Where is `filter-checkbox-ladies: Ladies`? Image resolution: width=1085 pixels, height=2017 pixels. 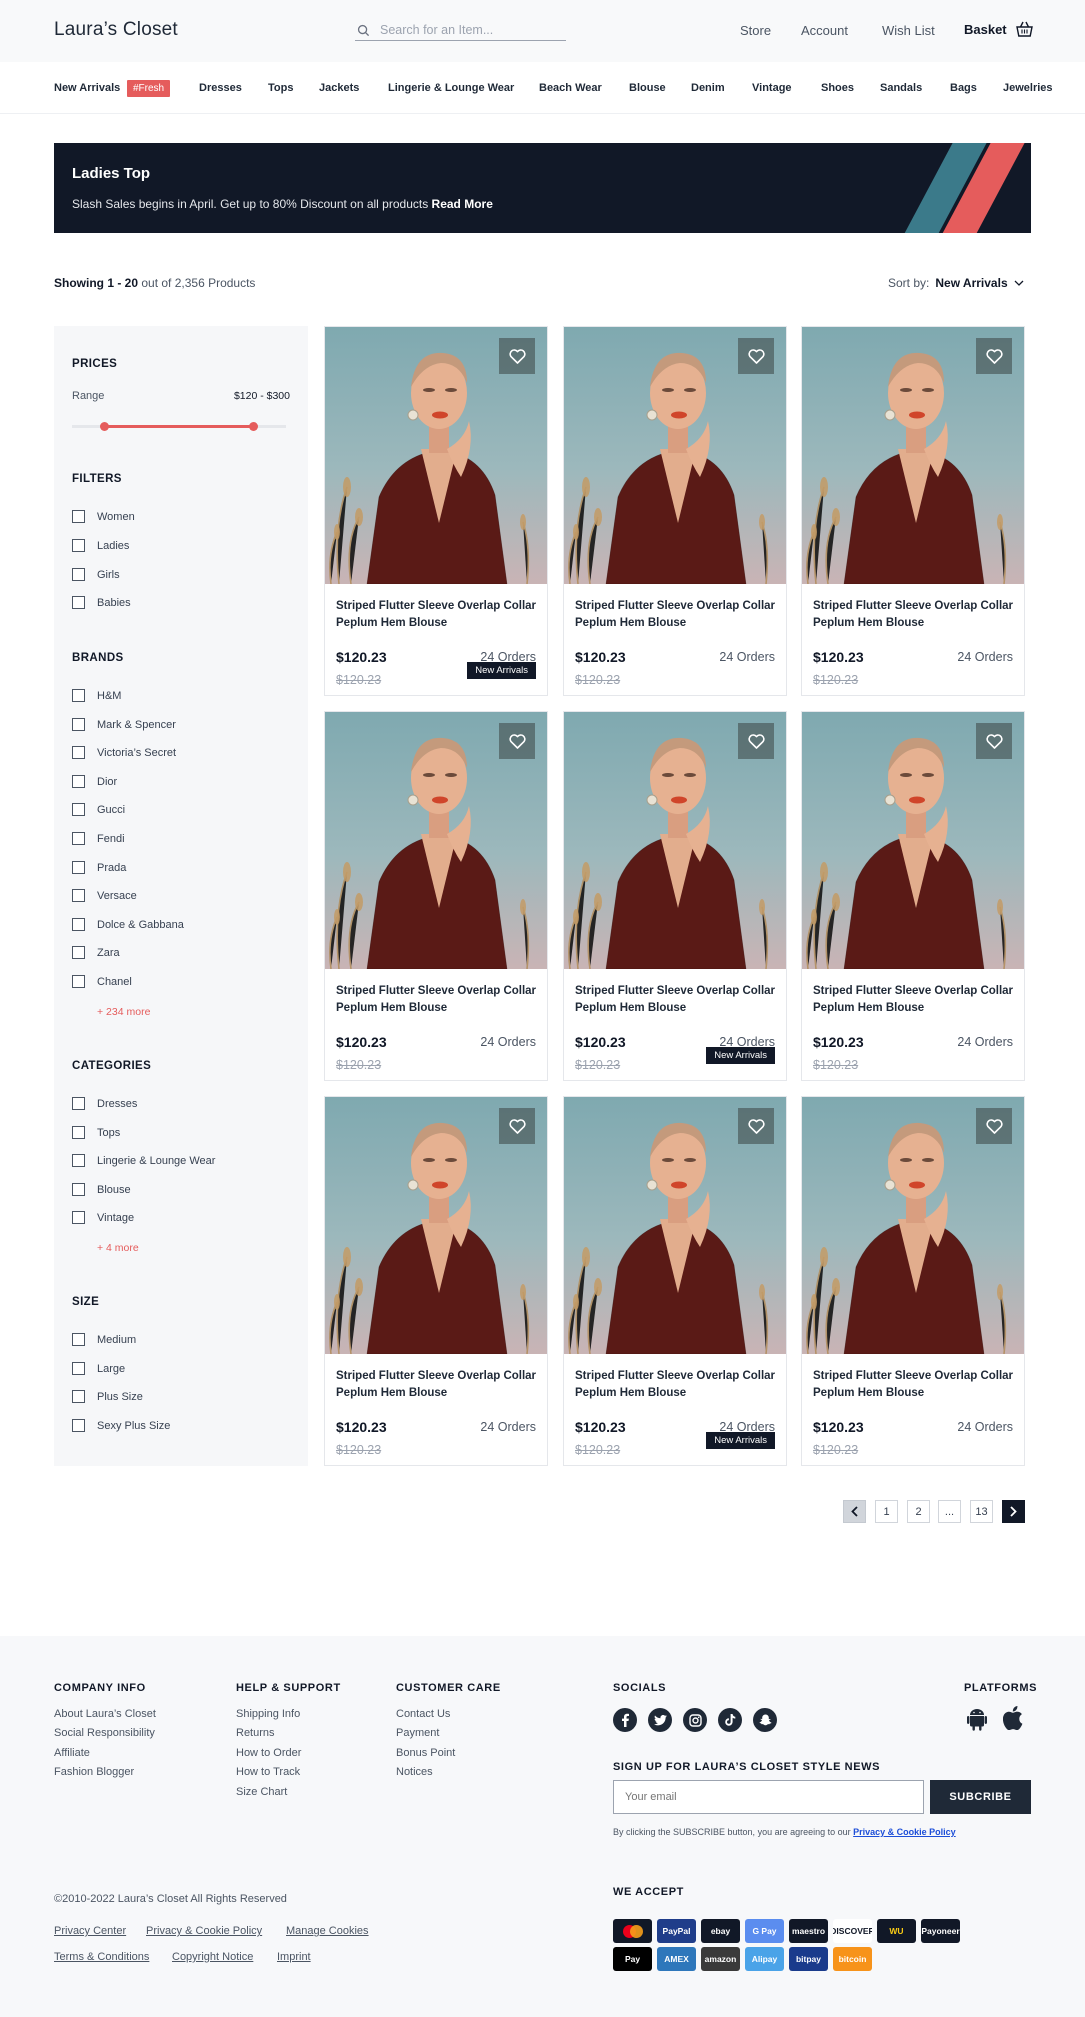
filter-checkbox-ladies: Ladies is located at coordinates (100, 545).